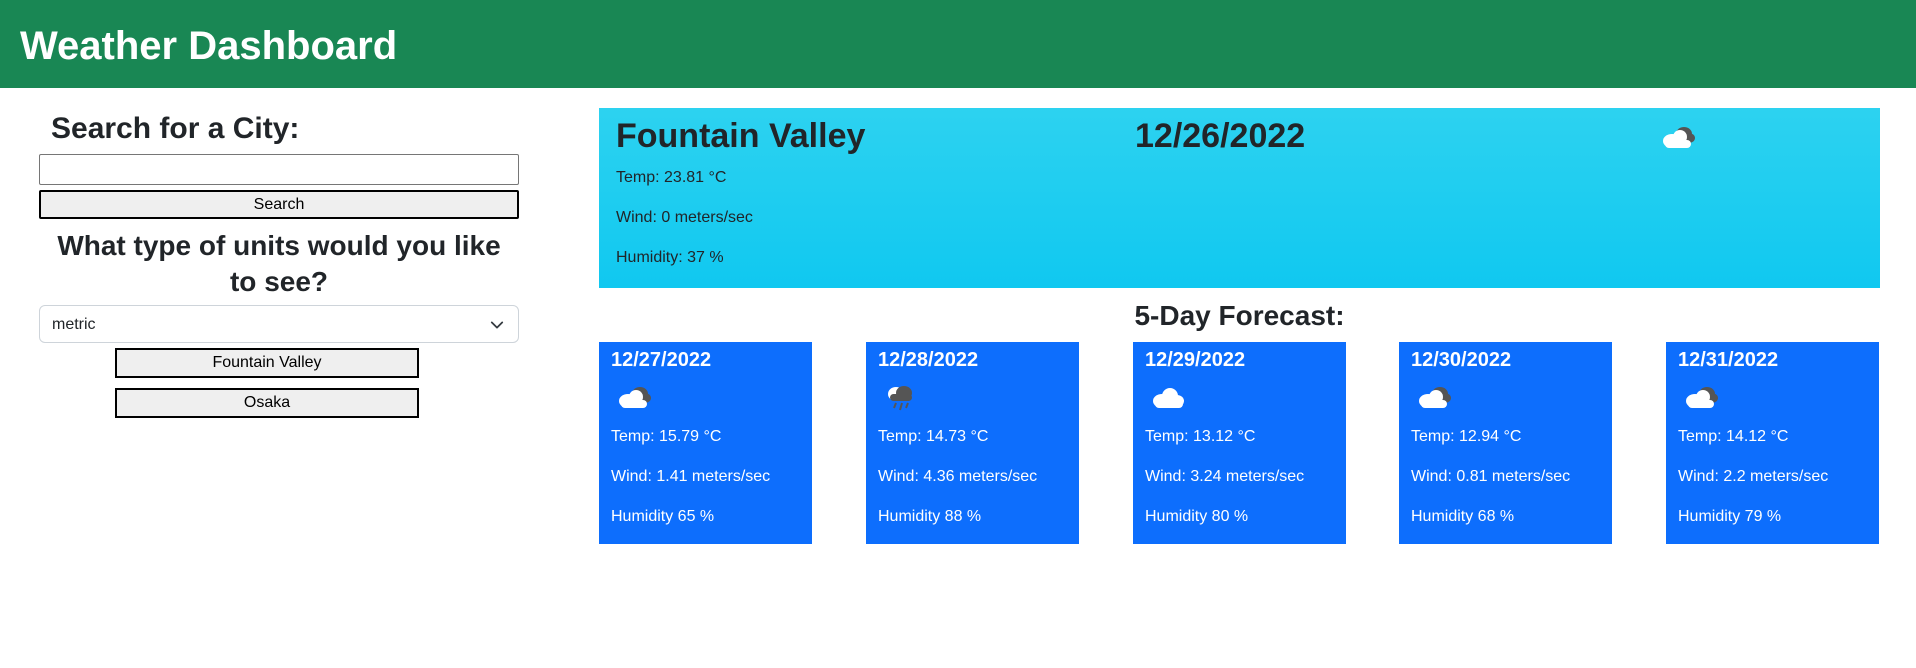 The image size is (1916, 668). Describe the element at coordinates (1239, 315) in the screenshot. I see `forecast-title: 5-Day Forecast:` at that location.